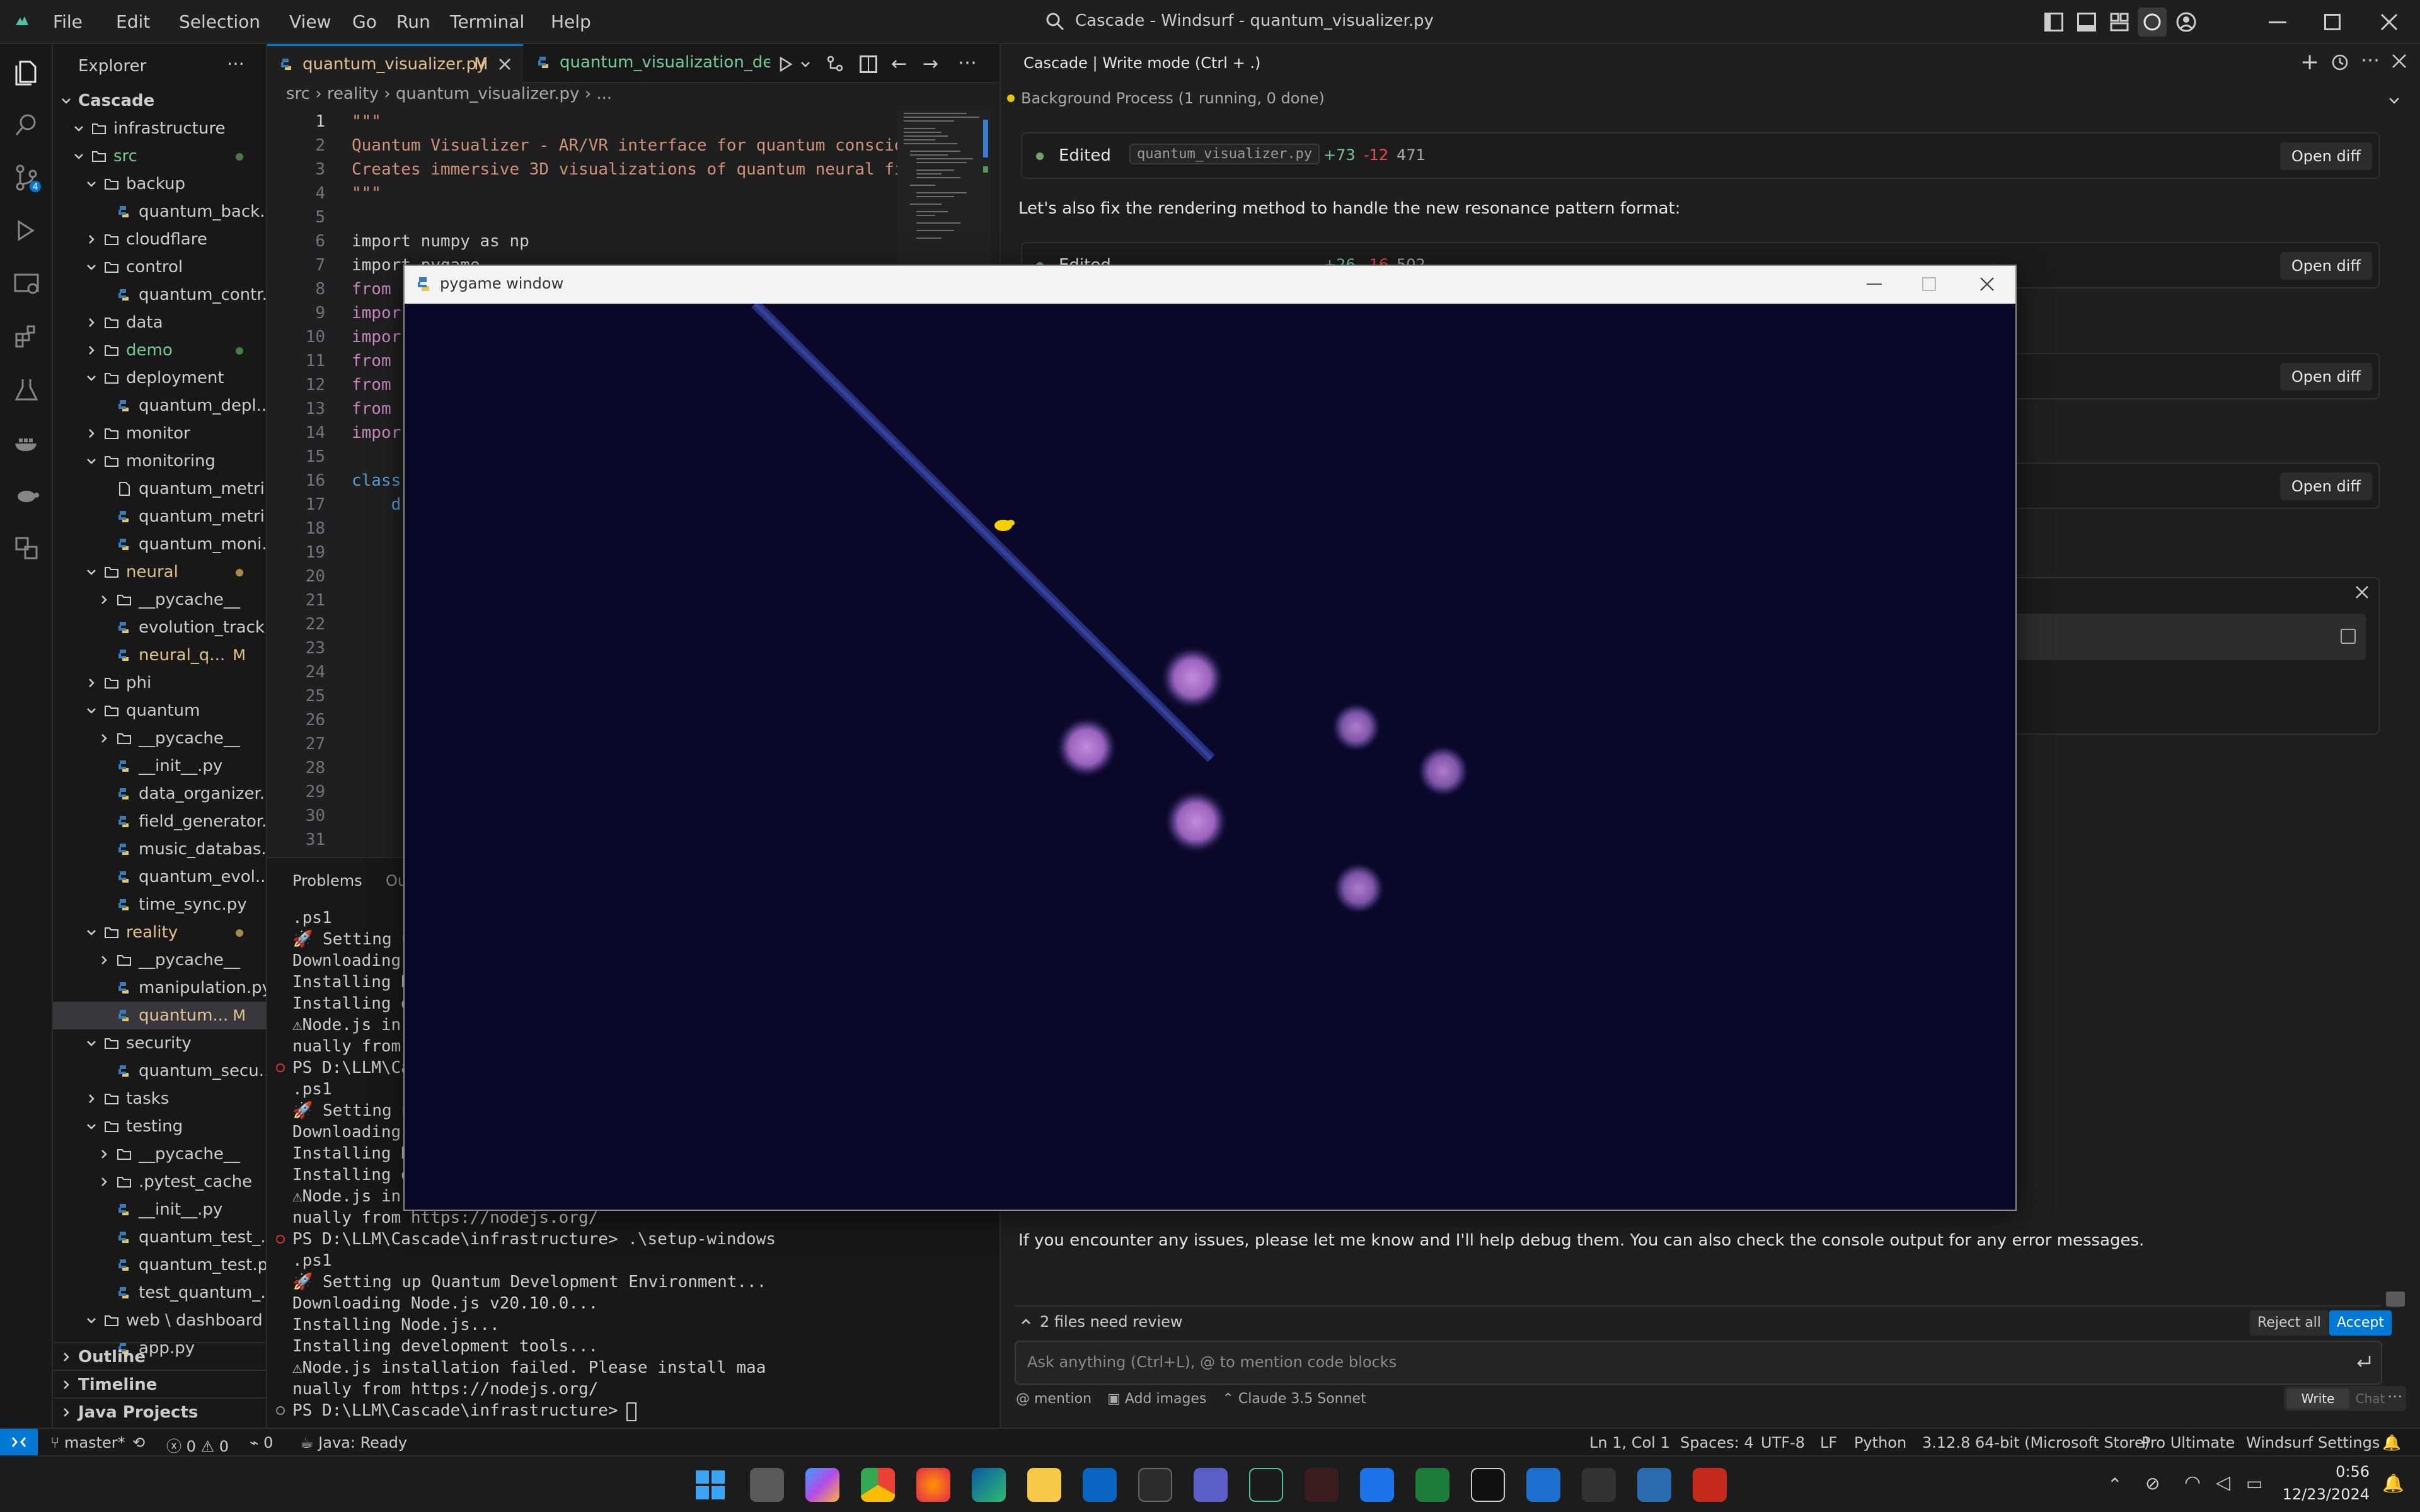 The width and height of the screenshot is (2420, 1512). What do you see at coordinates (19, 1442) in the screenshot?
I see `remote-indicator-icon` at bounding box center [19, 1442].